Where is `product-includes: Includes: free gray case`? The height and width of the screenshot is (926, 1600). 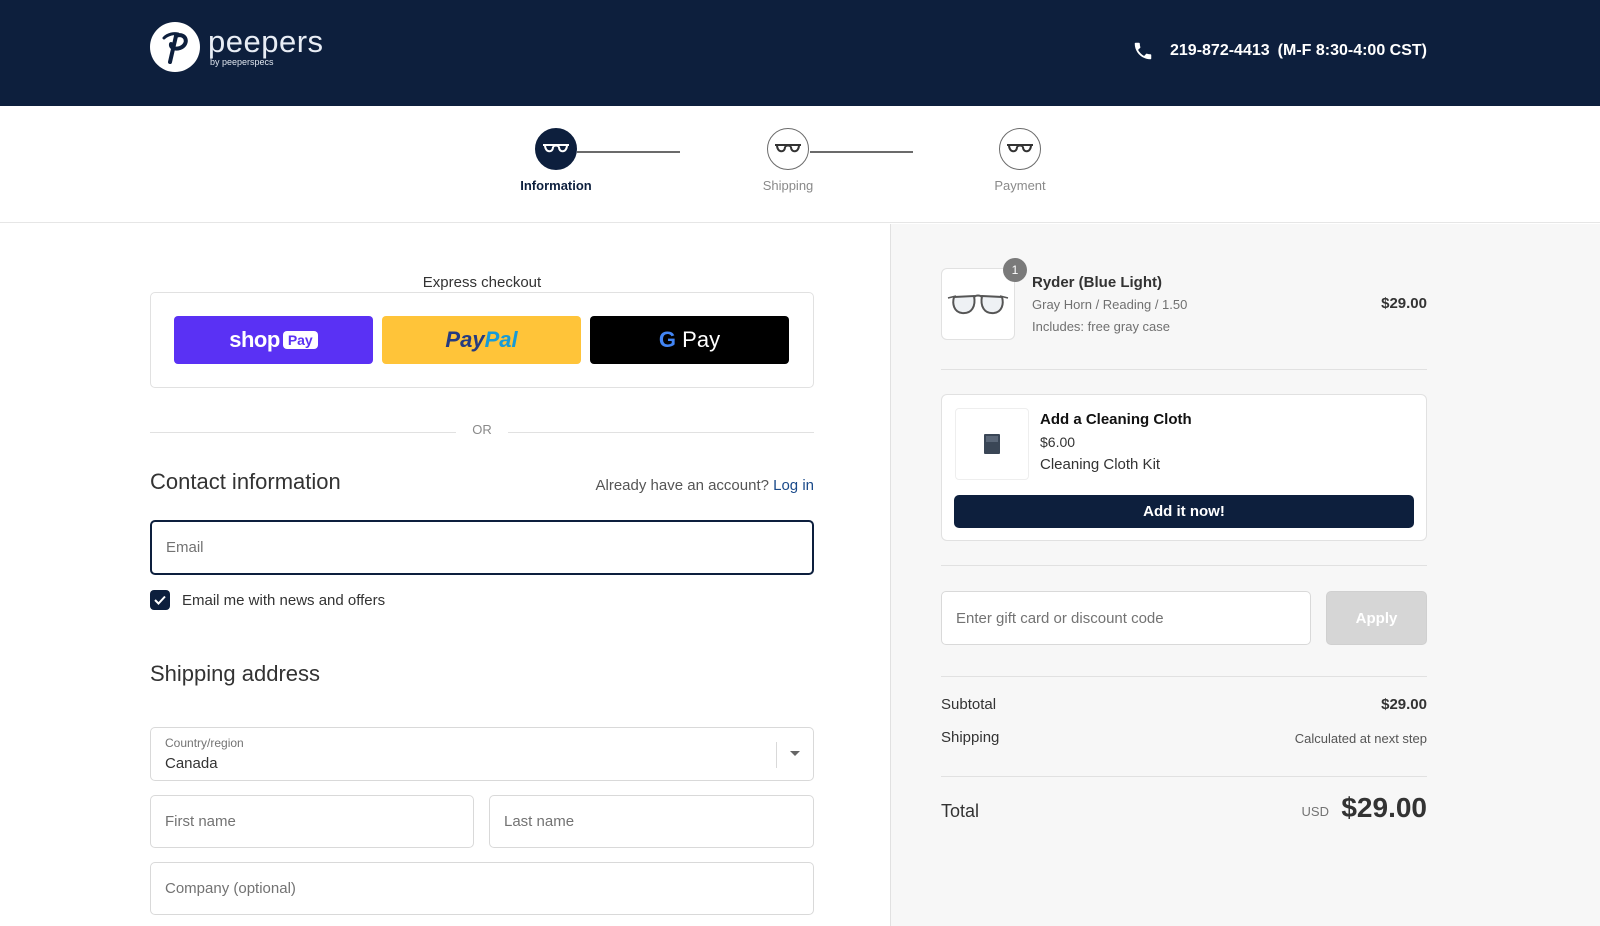
product-includes: Includes: free gray case is located at coordinates (1101, 326).